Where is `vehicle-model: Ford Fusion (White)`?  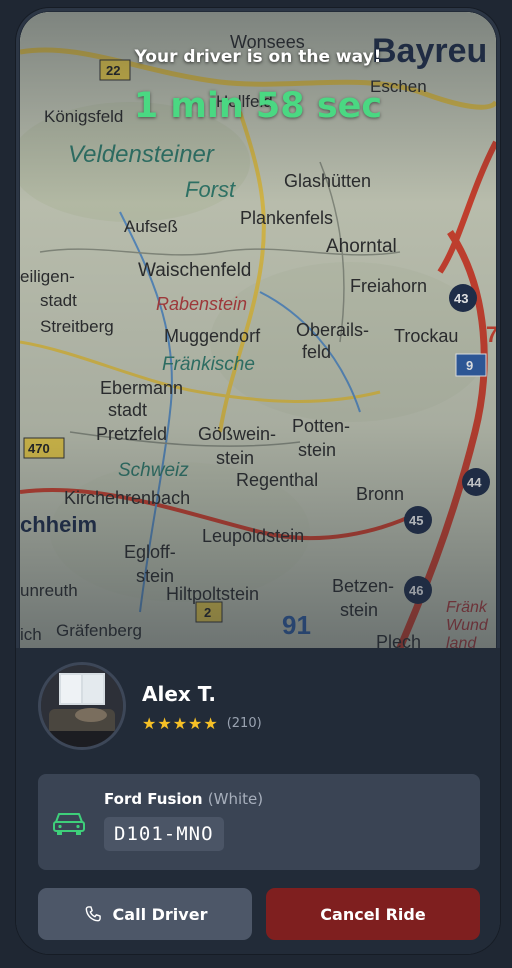
vehicle-model: Ford Fusion (White) is located at coordinates (183, 799).